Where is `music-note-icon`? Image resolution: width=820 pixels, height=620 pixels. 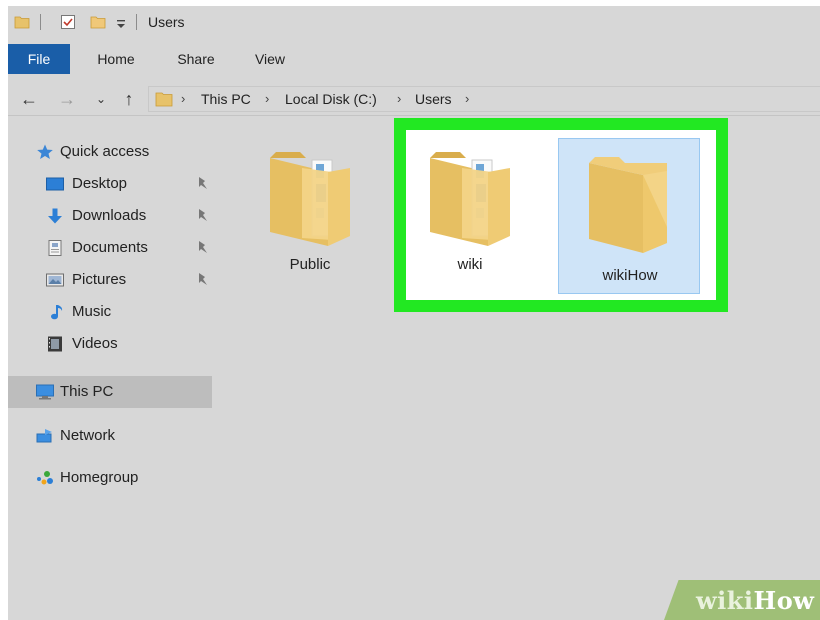 music-note-icon is located at coordinates (57, 312).